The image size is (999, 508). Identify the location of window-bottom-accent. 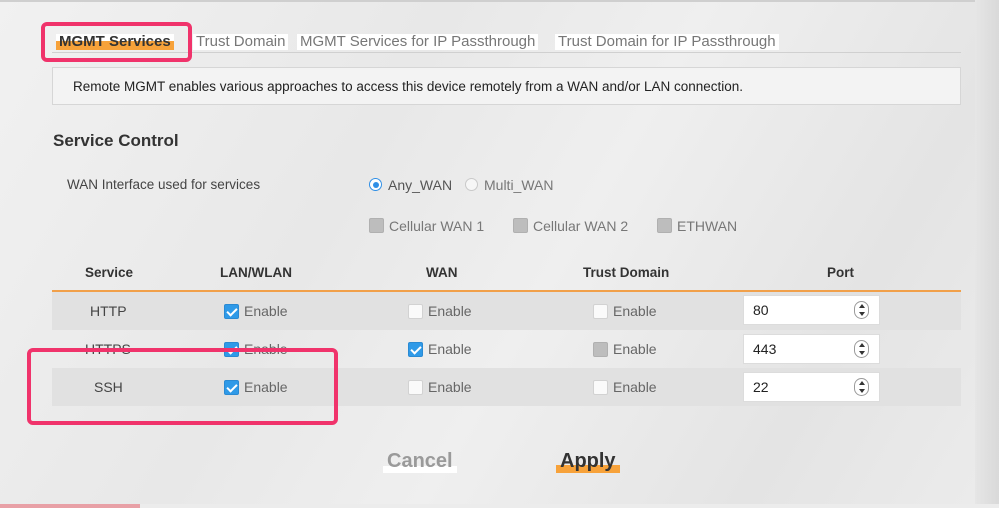
(70, 506).